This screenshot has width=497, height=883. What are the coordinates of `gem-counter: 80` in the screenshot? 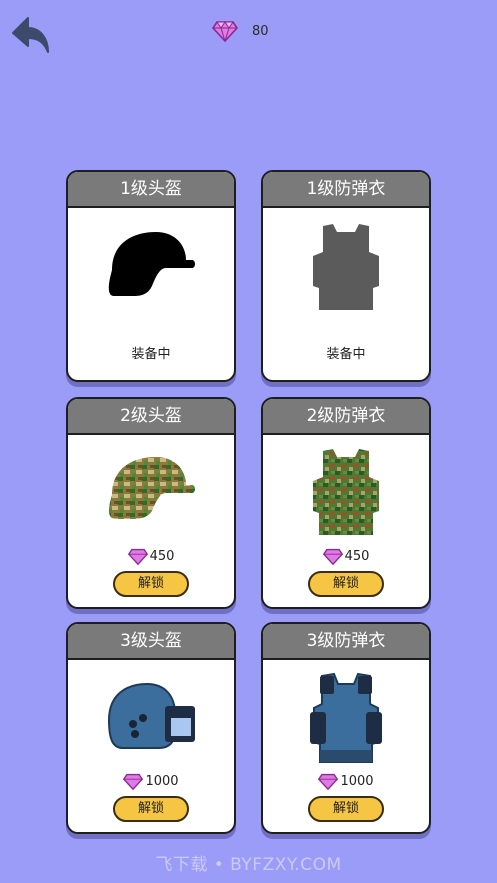 It's located at (240, 31).